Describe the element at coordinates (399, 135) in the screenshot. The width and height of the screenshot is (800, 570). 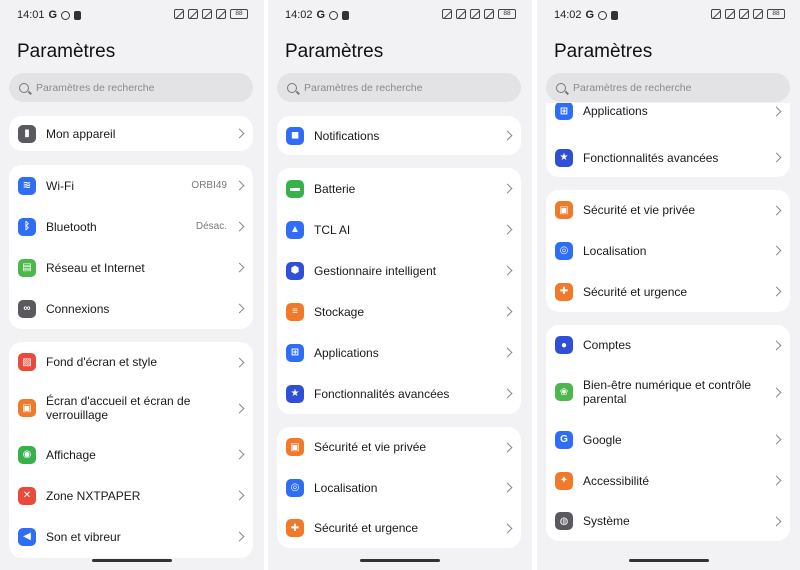
I see `settings-item-notifications: ◼ Notifications` at that location.